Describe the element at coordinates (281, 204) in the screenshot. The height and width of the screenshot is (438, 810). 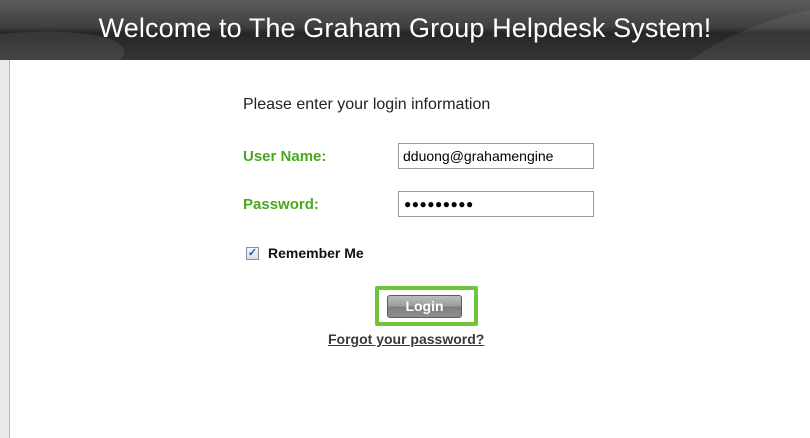
I see `password-label: Password:` at that location.